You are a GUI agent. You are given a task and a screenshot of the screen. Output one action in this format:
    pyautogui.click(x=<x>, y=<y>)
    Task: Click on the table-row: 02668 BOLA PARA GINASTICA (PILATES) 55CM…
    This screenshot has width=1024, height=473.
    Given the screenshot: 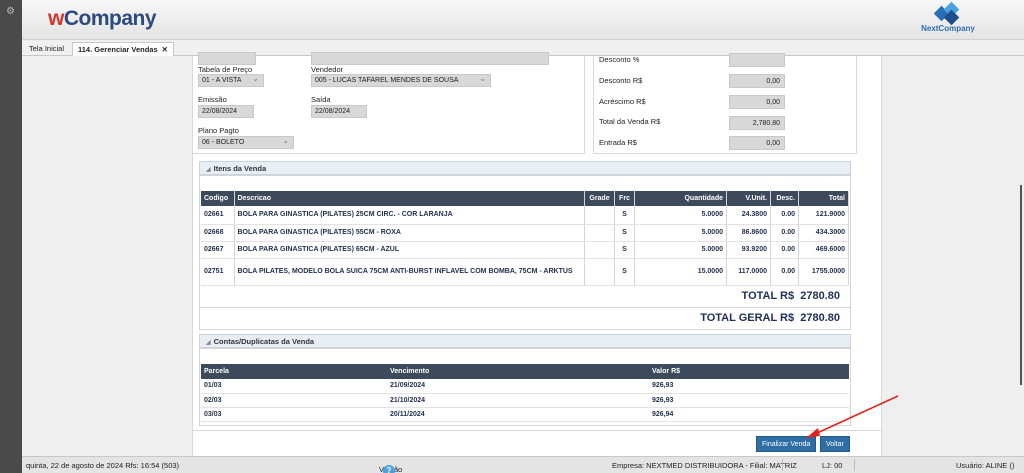 What is the action you would take?
    pyautogui.click(x=525, y=233)
    